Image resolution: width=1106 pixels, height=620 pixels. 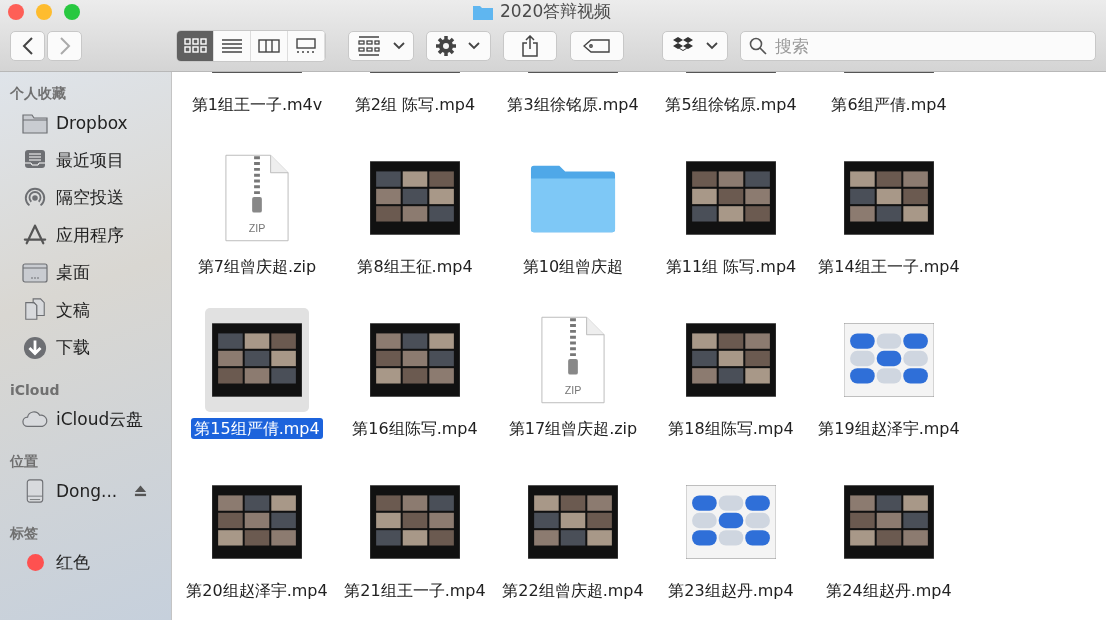 I want to click on sidebar-item: iCloud云盘, so click(x=85, y=419).